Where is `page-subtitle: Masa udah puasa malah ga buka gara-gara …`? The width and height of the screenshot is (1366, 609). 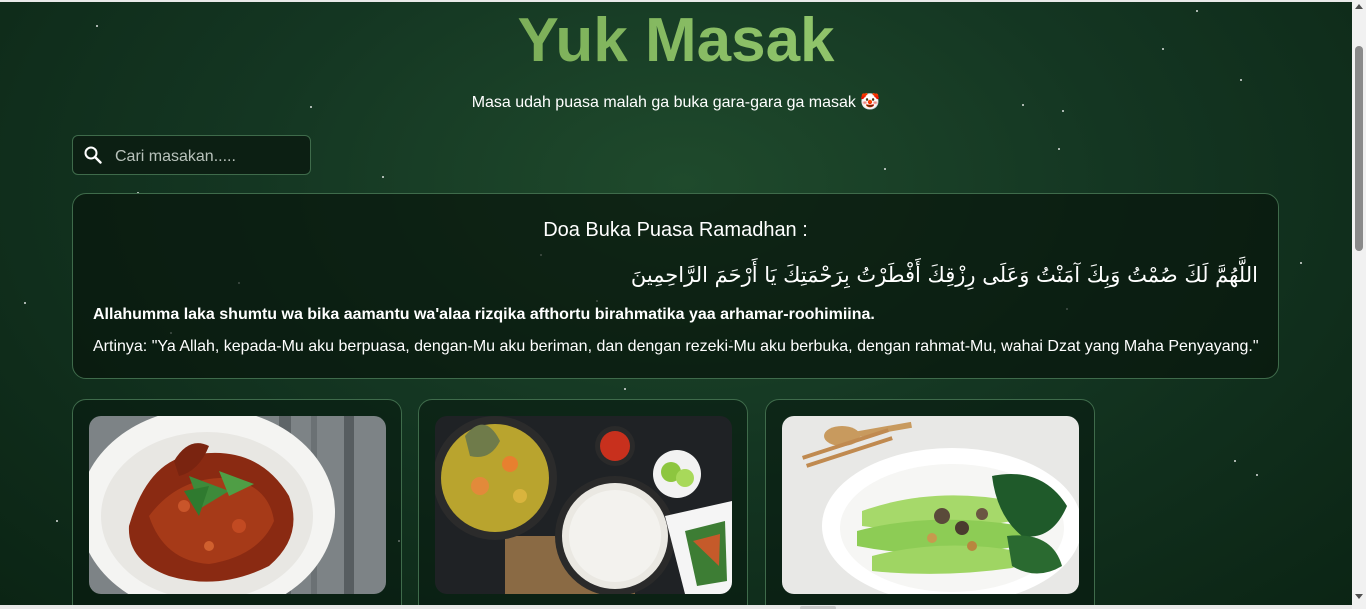 page-subtitle: Masa udah puasa malah ga buka gara-gara … is located at coordinates (676, 102).